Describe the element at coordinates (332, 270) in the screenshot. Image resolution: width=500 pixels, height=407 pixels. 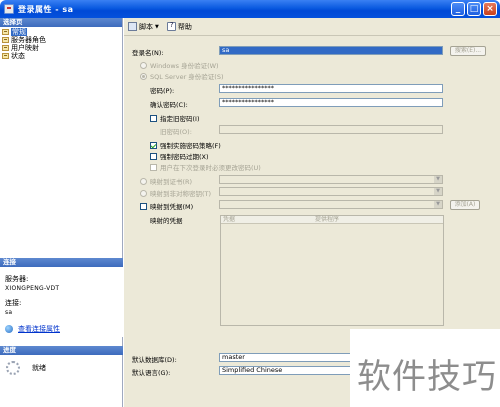
I see `mapped-credentials-table: 凭据 提供程序` at that location.